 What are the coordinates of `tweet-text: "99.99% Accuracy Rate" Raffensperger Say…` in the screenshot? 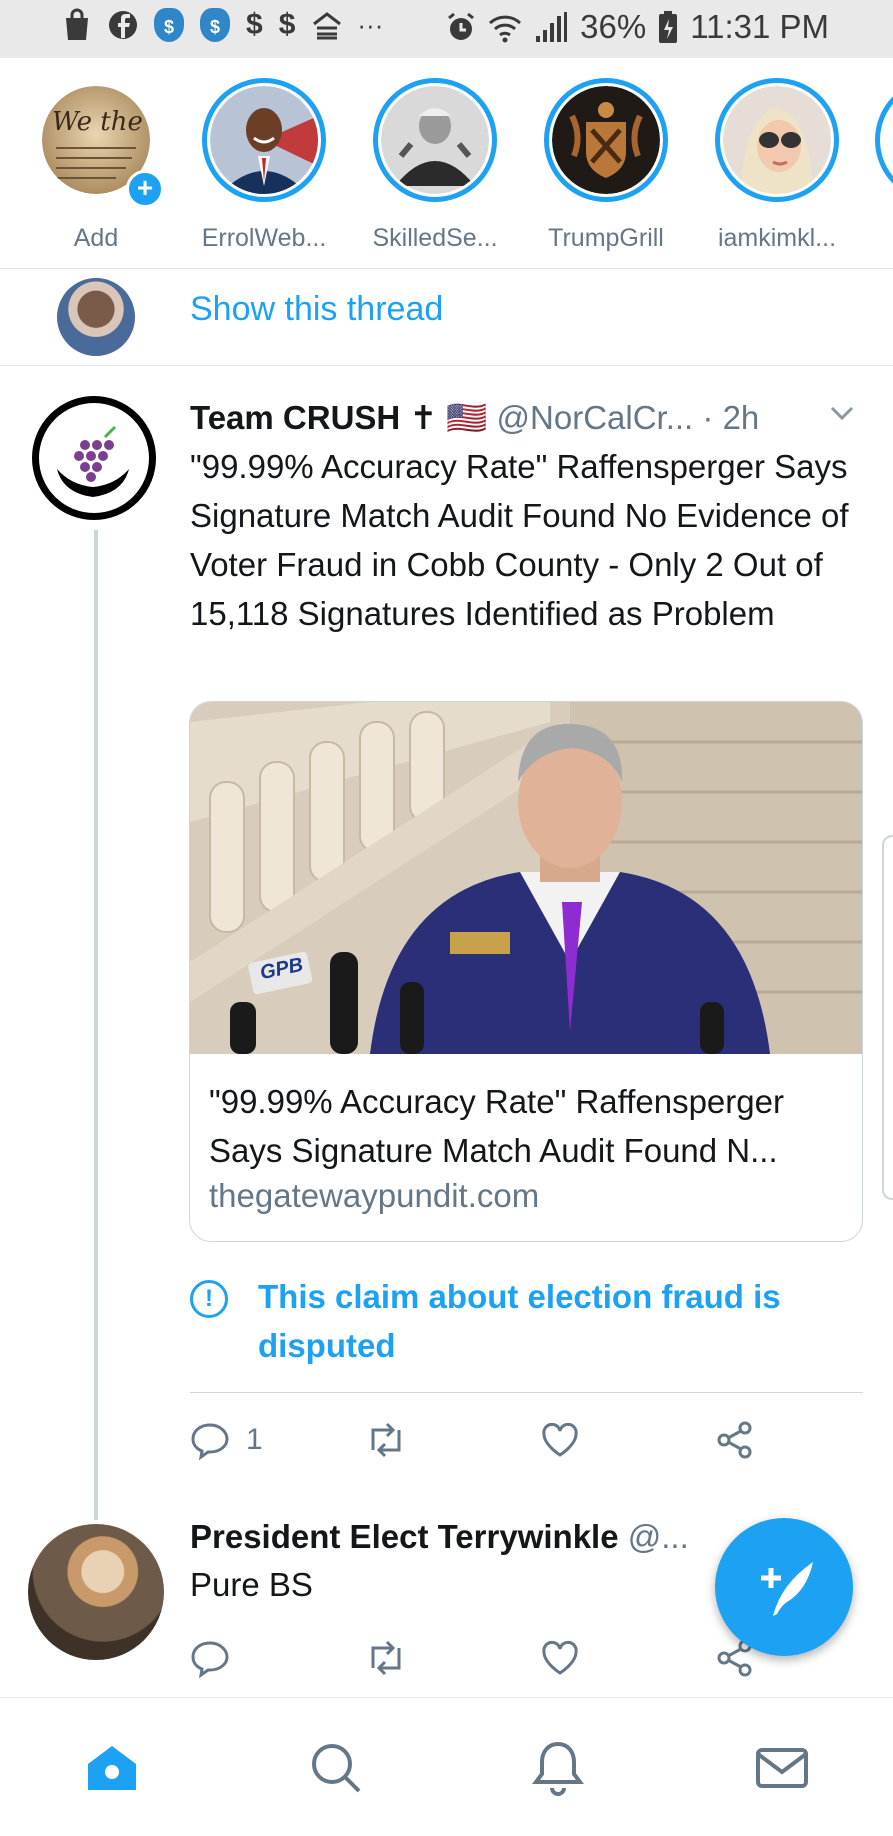 It's located at (519, 540).